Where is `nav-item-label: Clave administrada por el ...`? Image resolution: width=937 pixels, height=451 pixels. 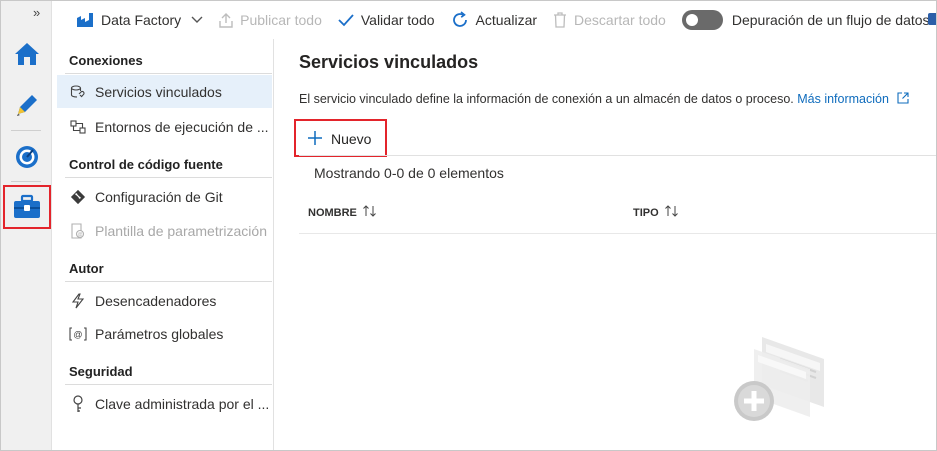
nav-item-label: Clave administrada por el ... is located at coordinates (182, 403).